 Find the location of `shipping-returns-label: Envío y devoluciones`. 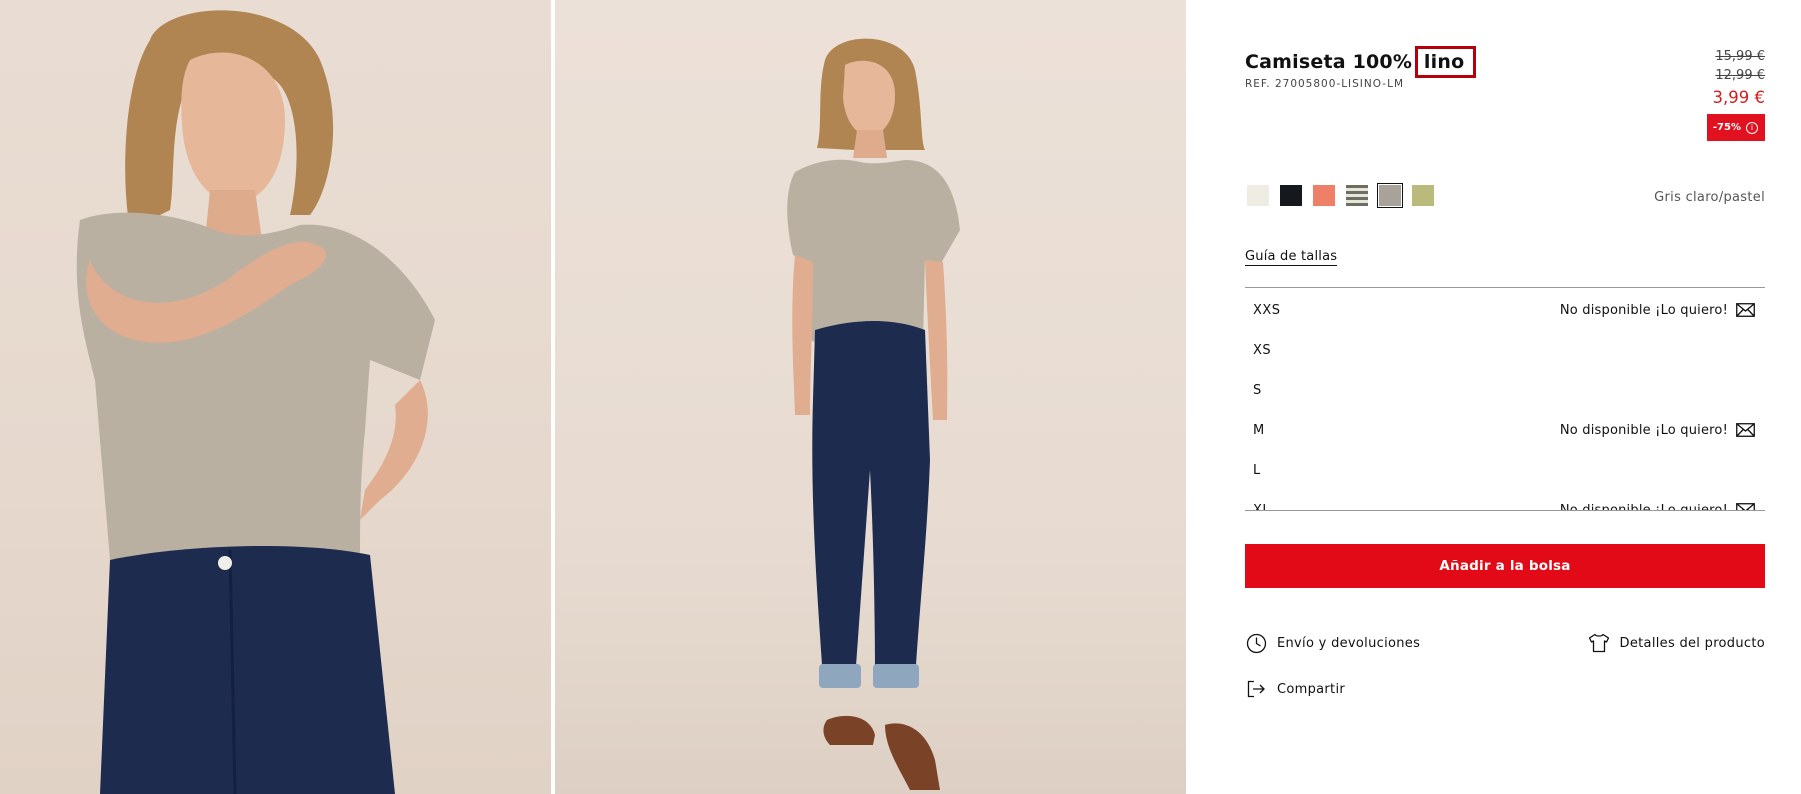

shipping-returns-label: Envío y devoluciones is located at coordinates (1349, 643).